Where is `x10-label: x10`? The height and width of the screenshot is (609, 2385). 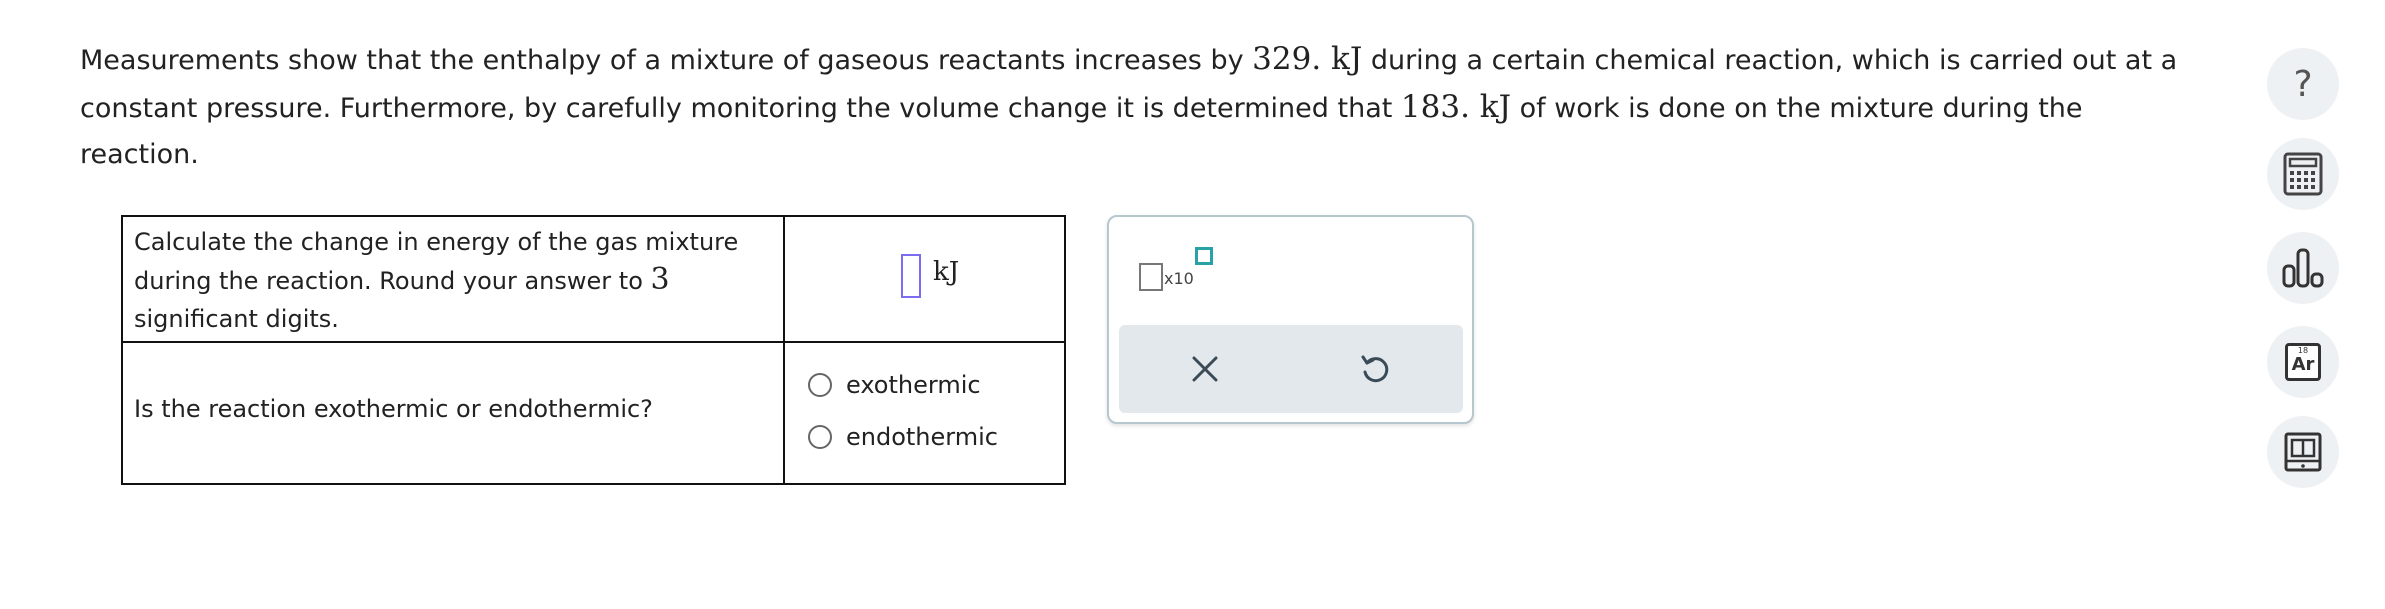 x10-label: x10 is located at coordinates (1179, 278).